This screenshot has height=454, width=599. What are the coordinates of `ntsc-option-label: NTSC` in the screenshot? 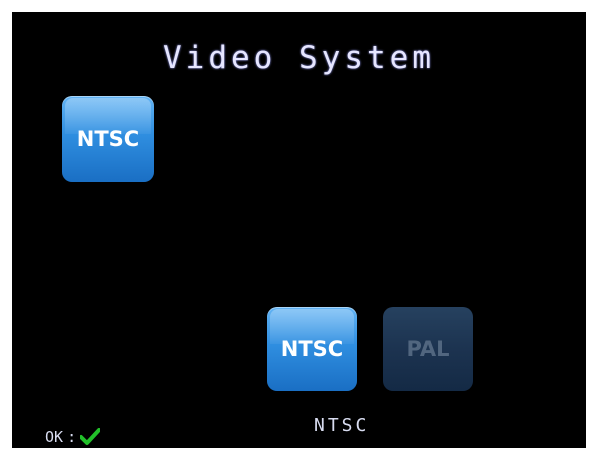 It's located at (312, 349).